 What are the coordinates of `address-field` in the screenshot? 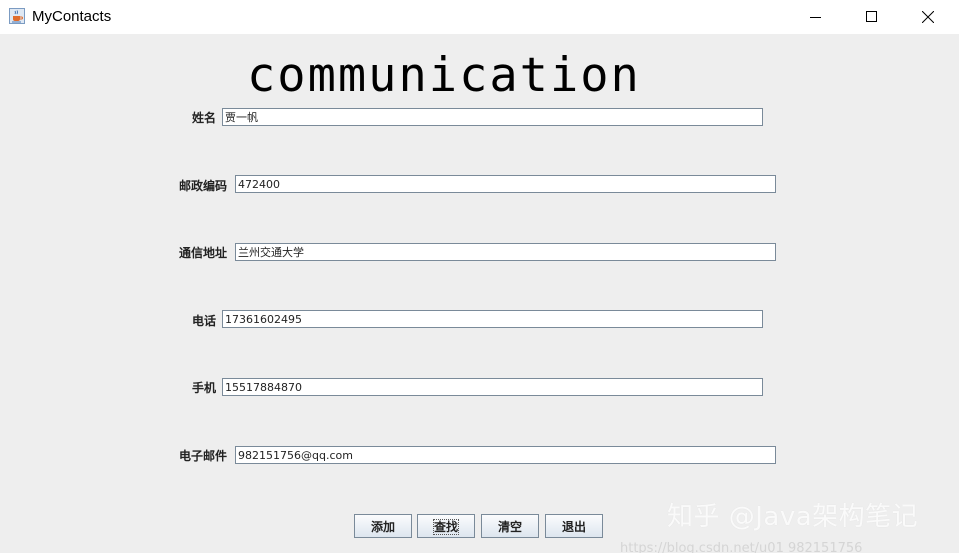 It's located at (505, 252).